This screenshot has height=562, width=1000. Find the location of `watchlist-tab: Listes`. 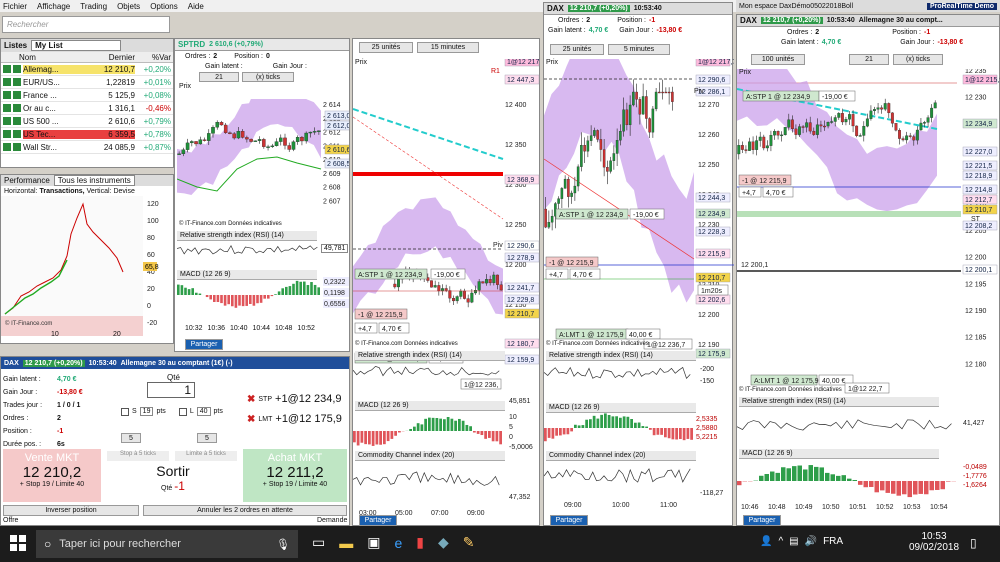

watchlist-tab: Listes is located at coordinates (15, 45).